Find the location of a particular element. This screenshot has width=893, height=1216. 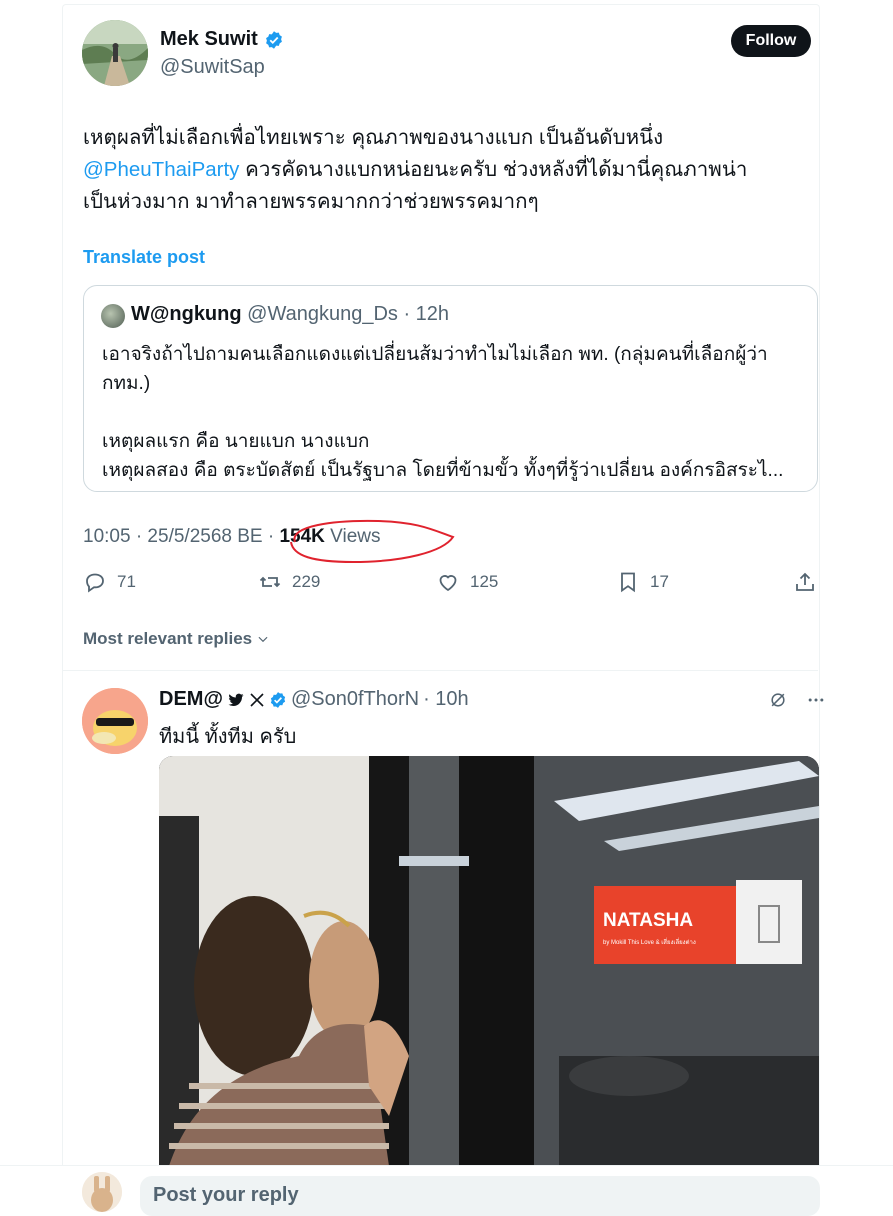

quoted-author-name: W@ngkung is located at coordinates (186, 314).